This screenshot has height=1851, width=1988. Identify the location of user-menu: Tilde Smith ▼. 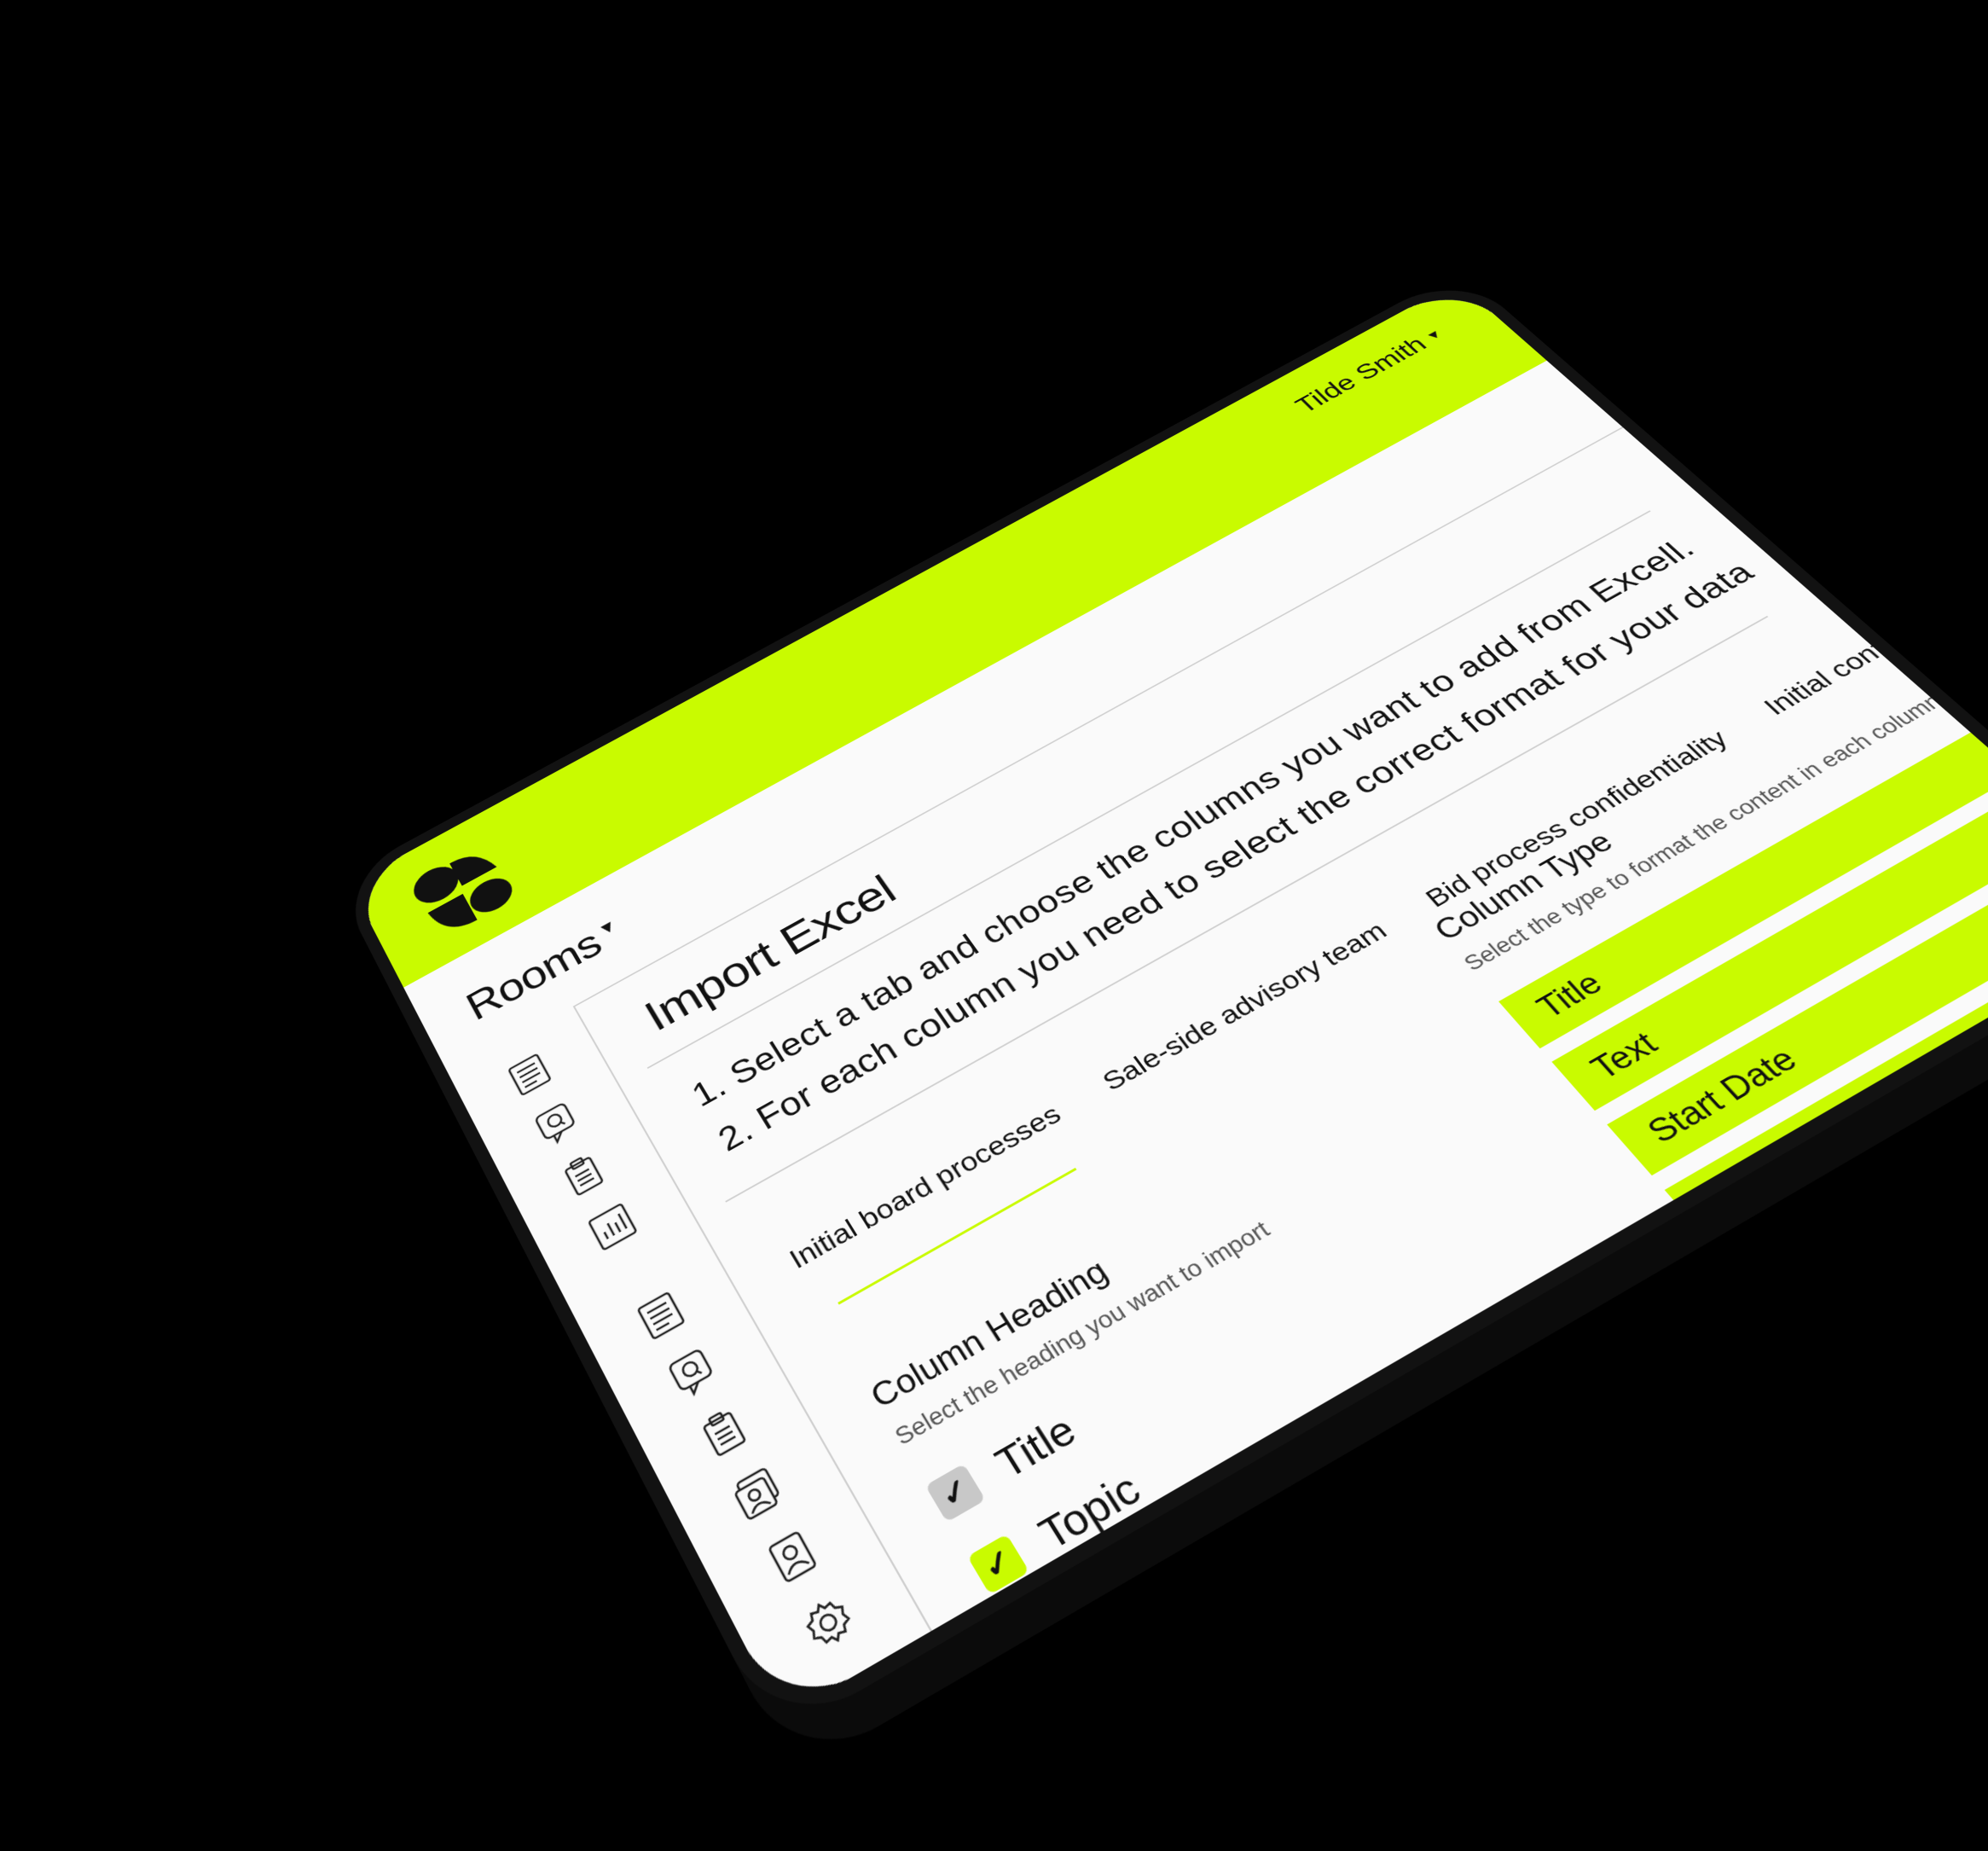
(1370, 370).